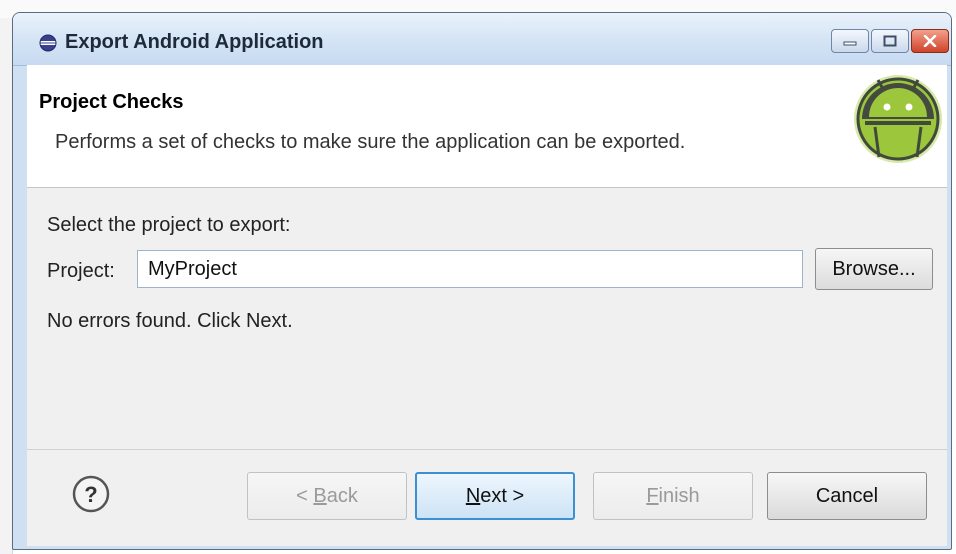  What do you see at coordinates (679, 495) in the screenshot?
I see `finish-rest: inish` at bounding box center [679, 495].